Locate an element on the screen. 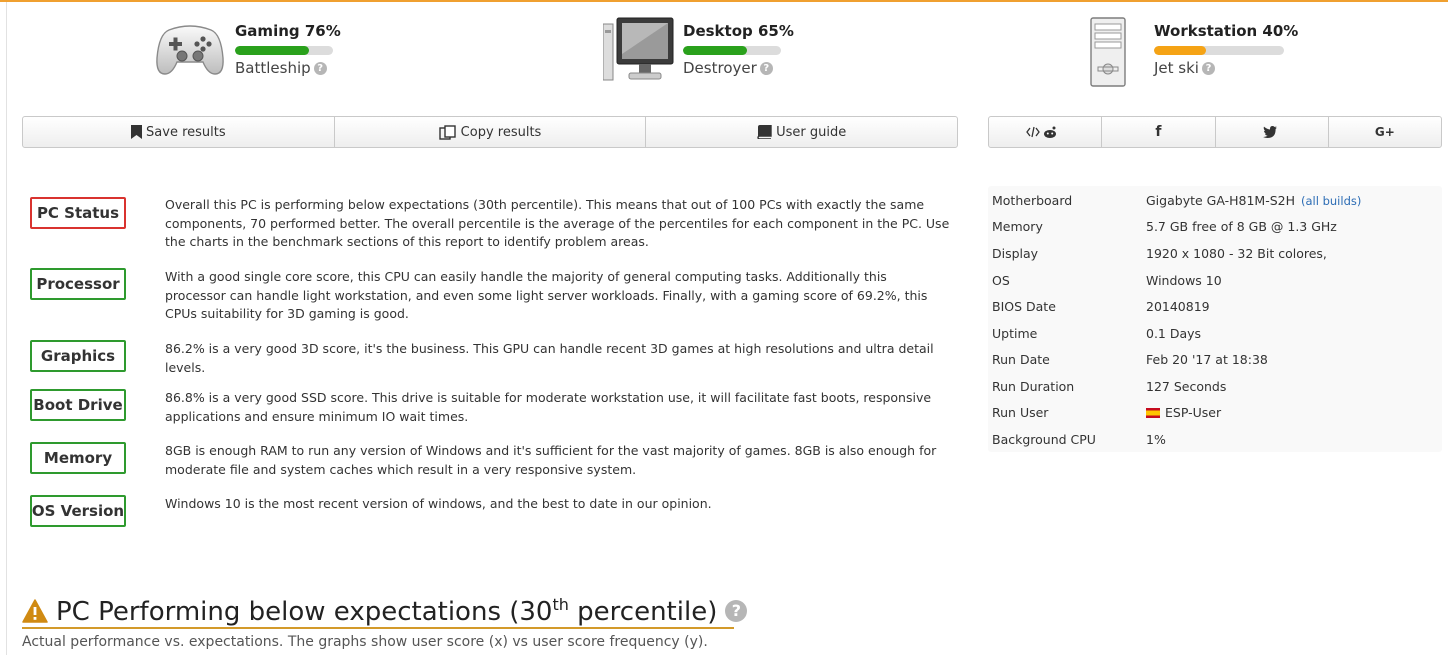 This screenshot has width=1448, height=655. warning-icon is located at coordinates (35, 611).